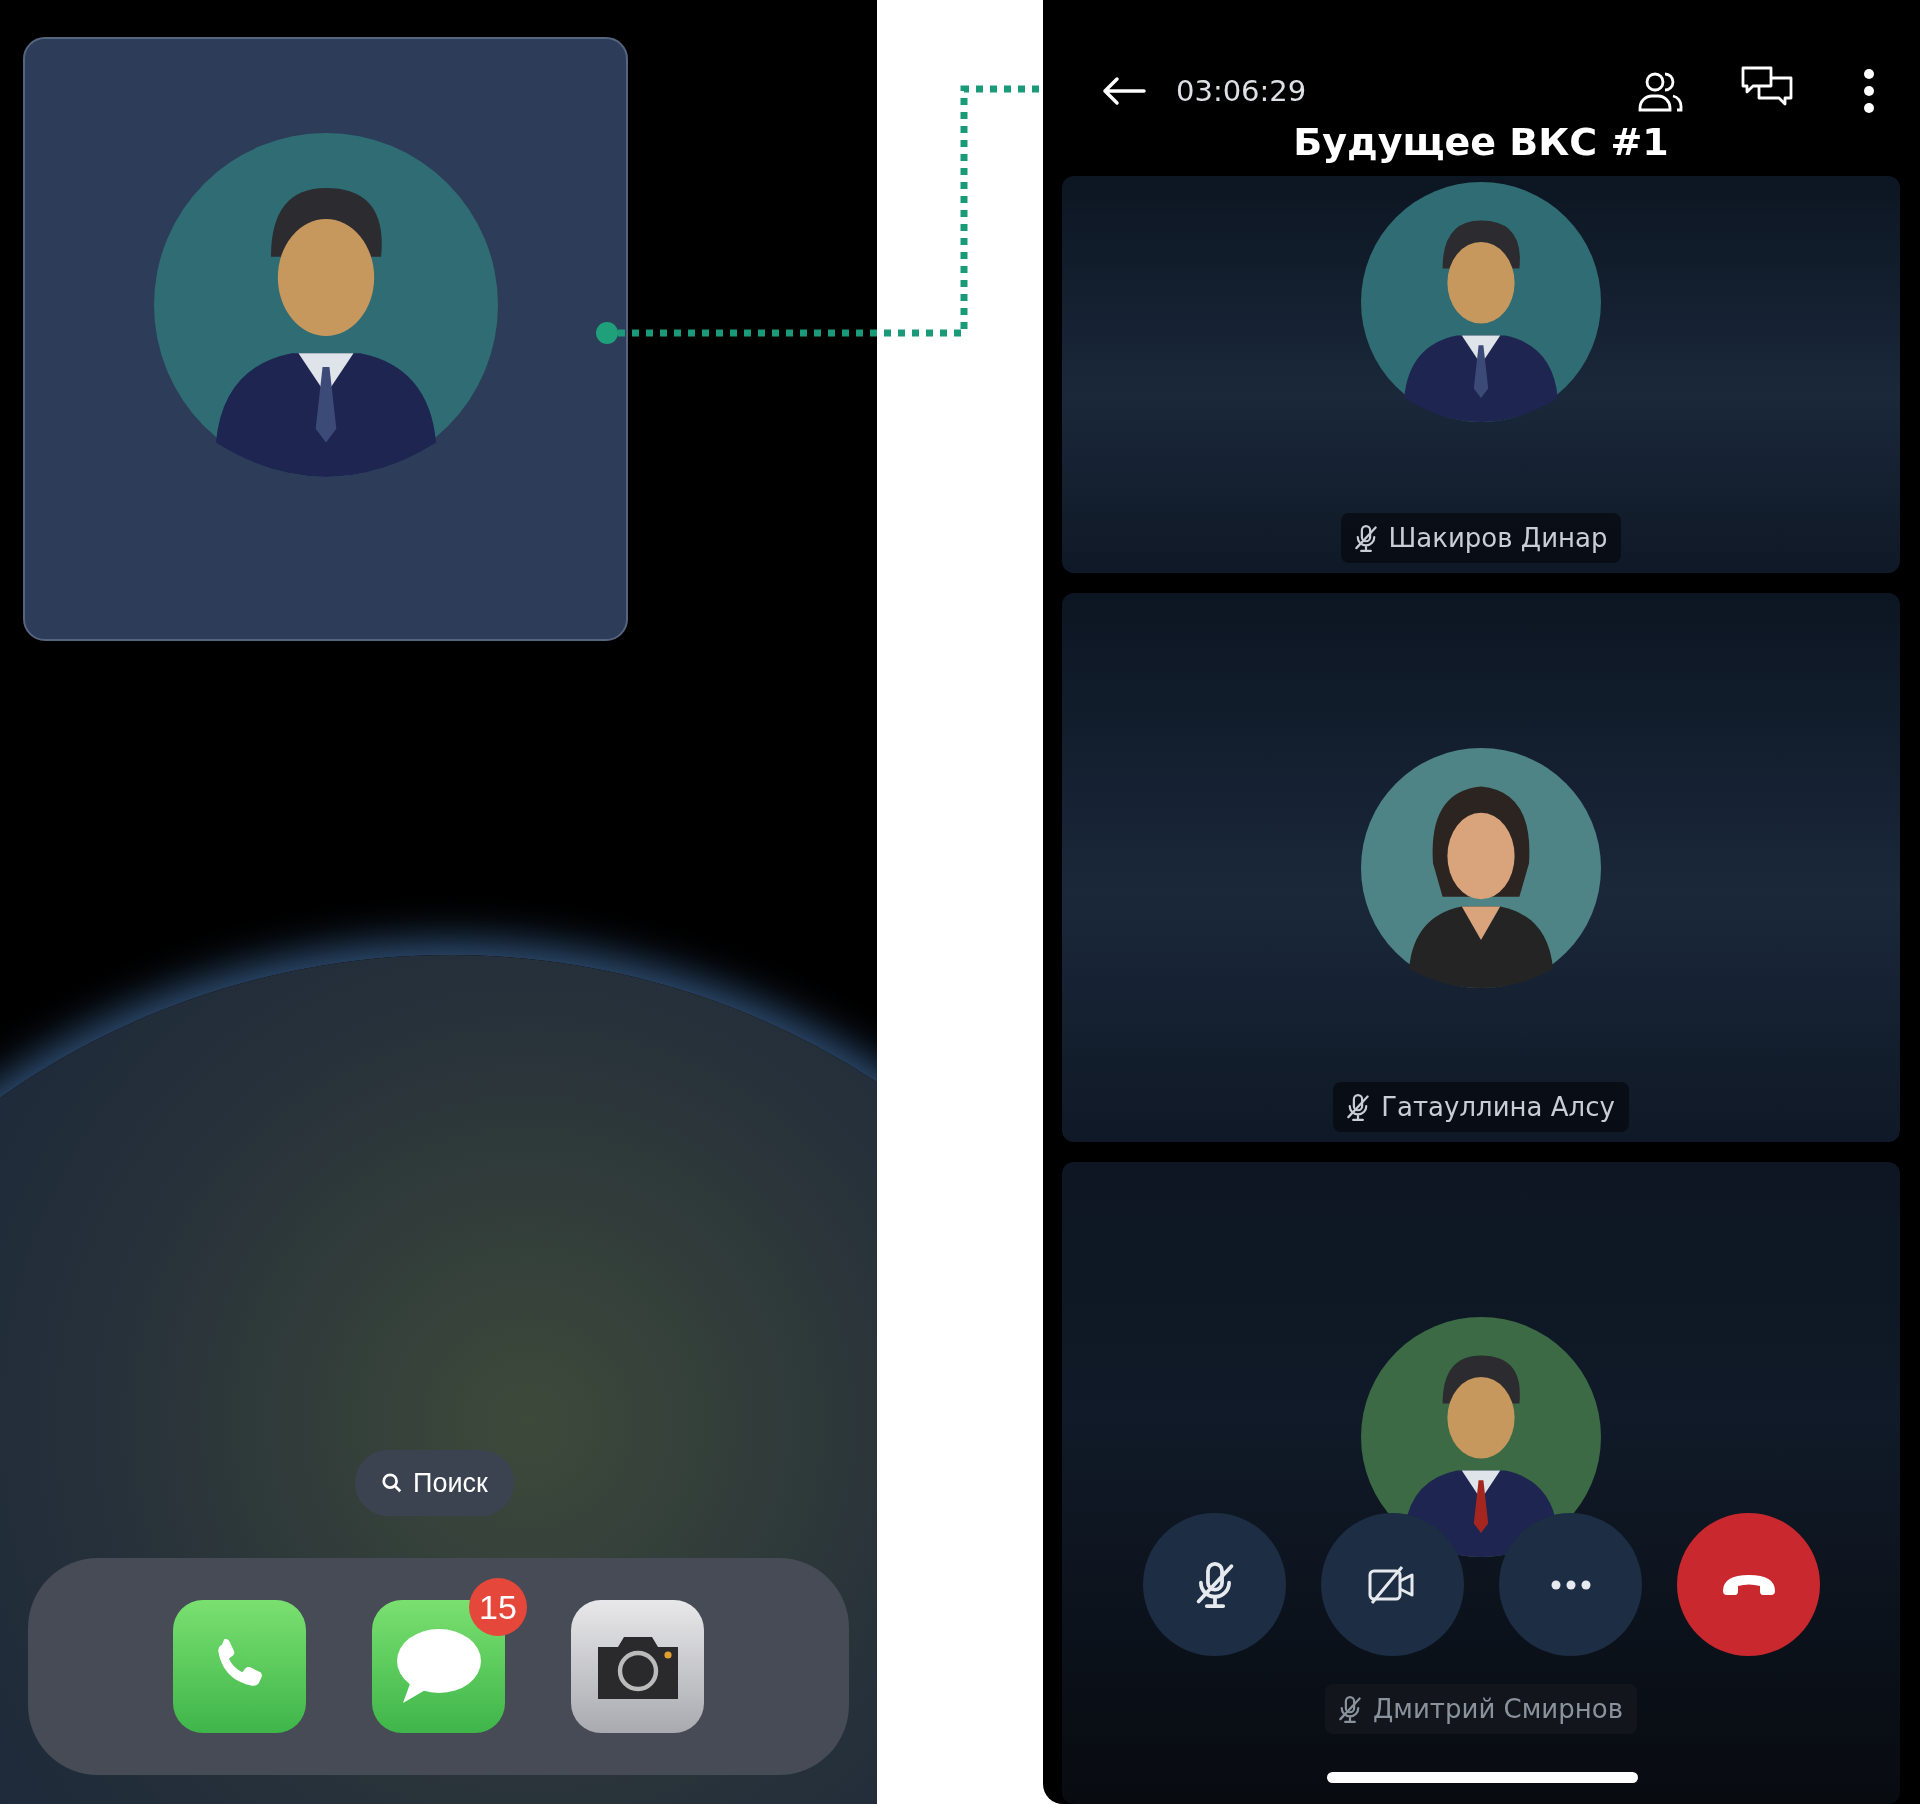 The image size is (1920, 1804). I want to click on back-arrow-icon, so click(1124, 91).